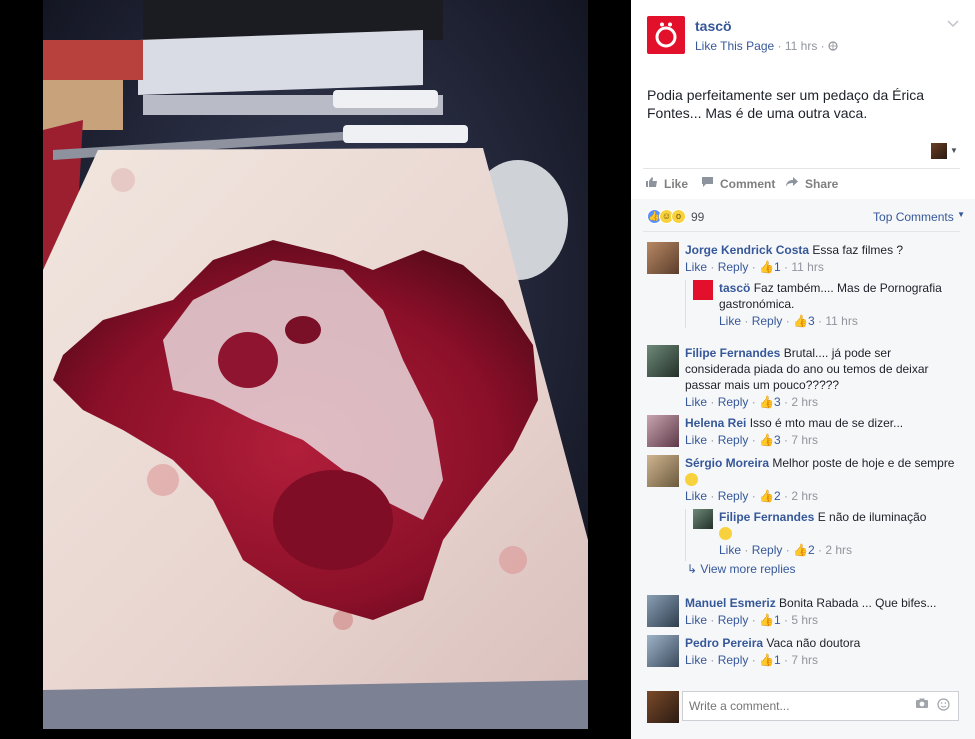  Describe the element at coordinates (752, 440) in the screenshot. I see `comment-actions: Like · Reply · 👍3 · 7 hrs` at that location.